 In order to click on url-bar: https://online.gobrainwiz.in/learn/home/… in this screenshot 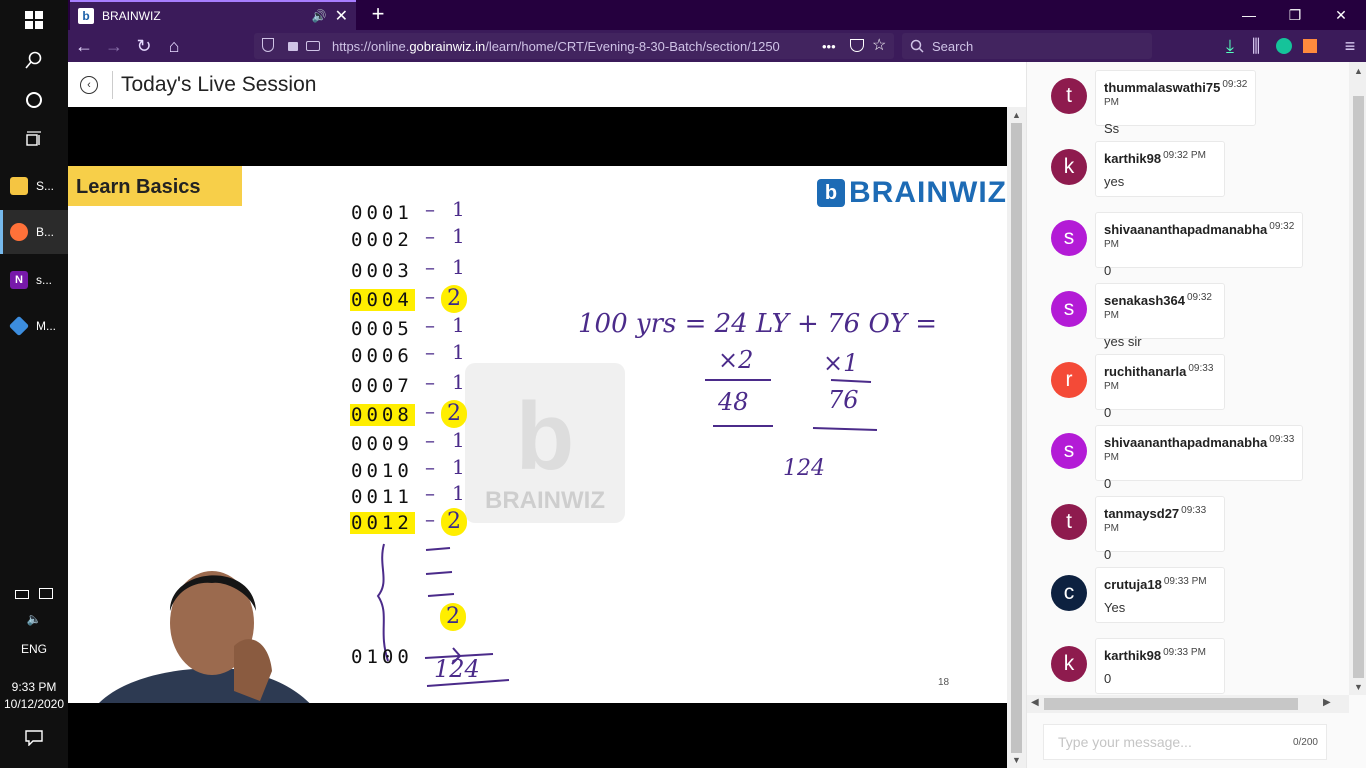, I will do `click(574, 46)`.